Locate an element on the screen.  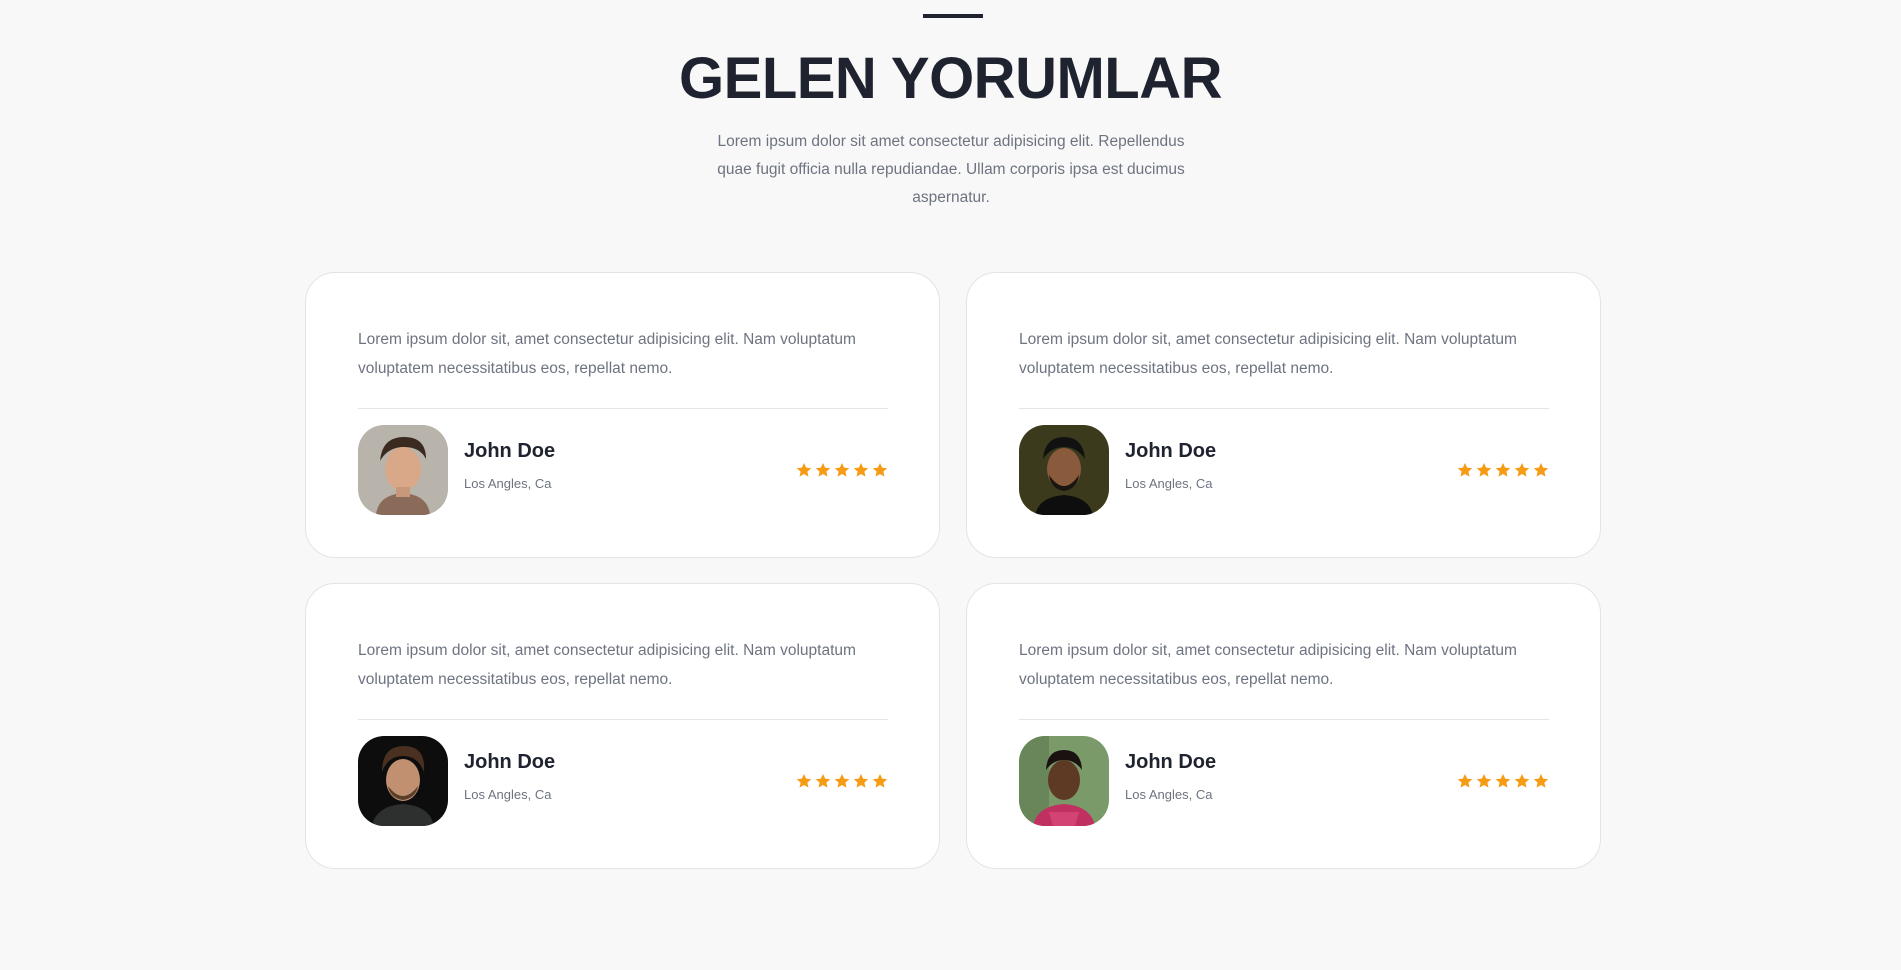
title-accent-bar is located at coordinates (953, 16).